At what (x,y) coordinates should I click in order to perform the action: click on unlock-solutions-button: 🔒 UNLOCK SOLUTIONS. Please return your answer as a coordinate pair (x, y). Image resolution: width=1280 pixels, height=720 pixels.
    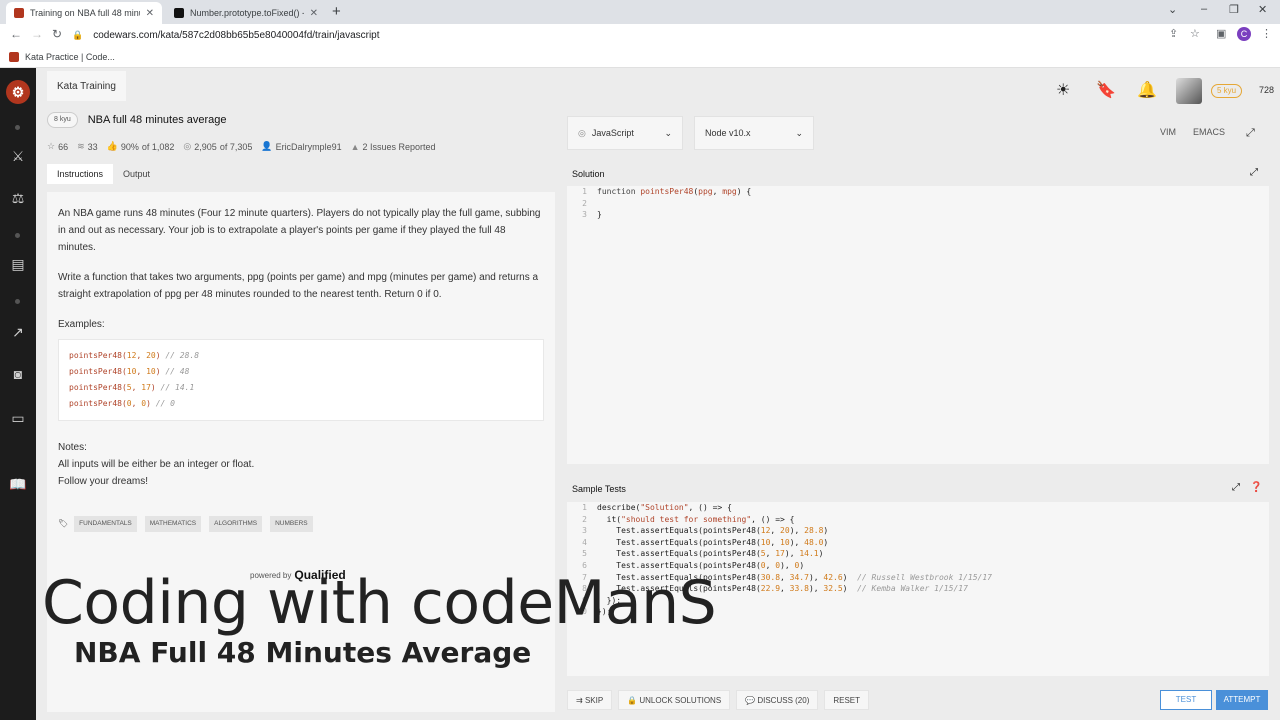
    Looking at the image, I should click on (674, 700).